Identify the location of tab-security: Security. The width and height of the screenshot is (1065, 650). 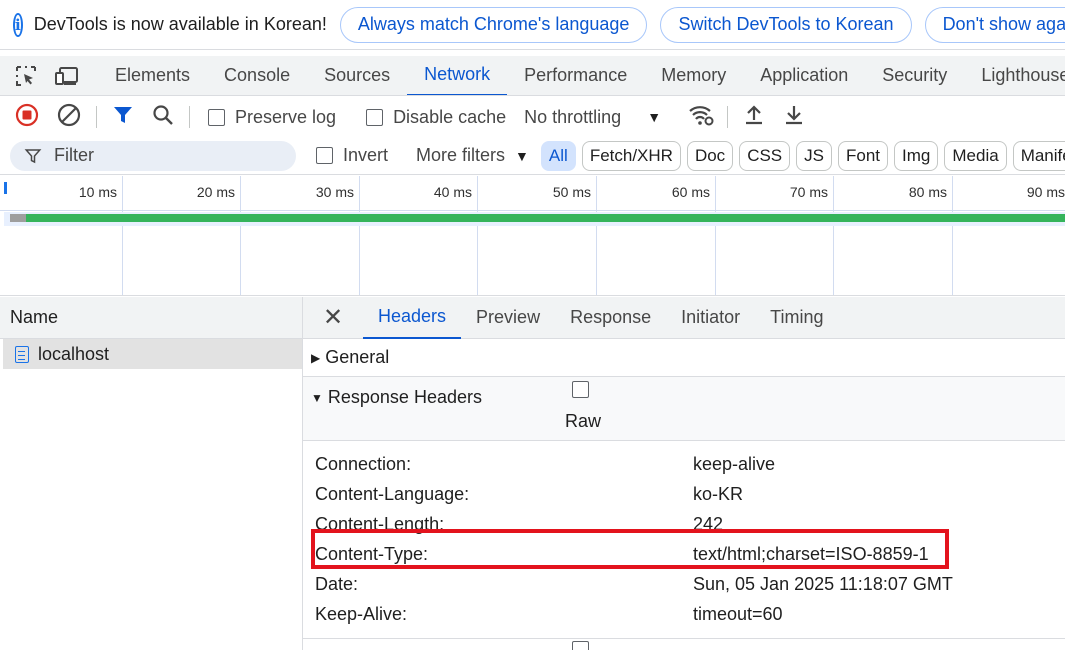
(914, 75).